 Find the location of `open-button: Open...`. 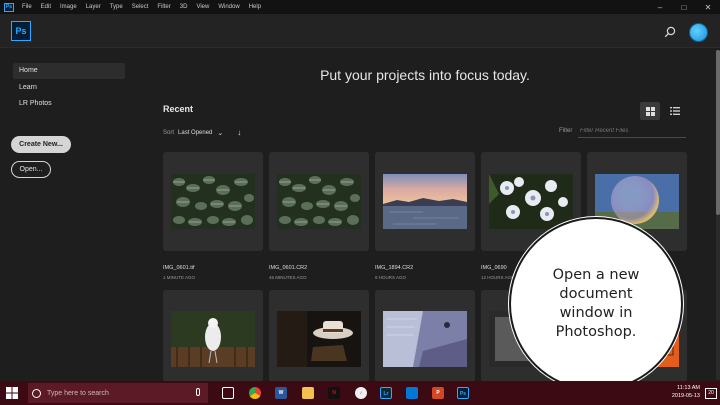

open-button: Open... is located at coordinates (31, 169).